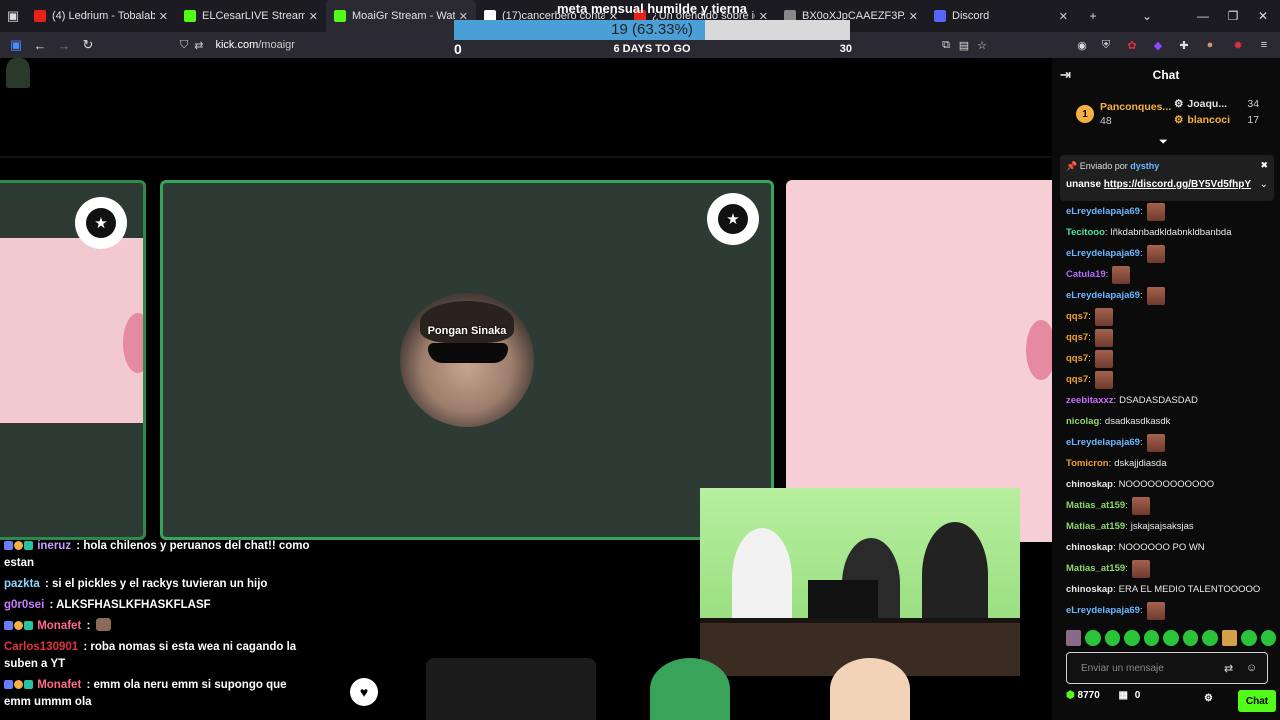 This screenshot has width=1280, height=720. I want to click on site-info-icon: ⛉, so click(184, 45).